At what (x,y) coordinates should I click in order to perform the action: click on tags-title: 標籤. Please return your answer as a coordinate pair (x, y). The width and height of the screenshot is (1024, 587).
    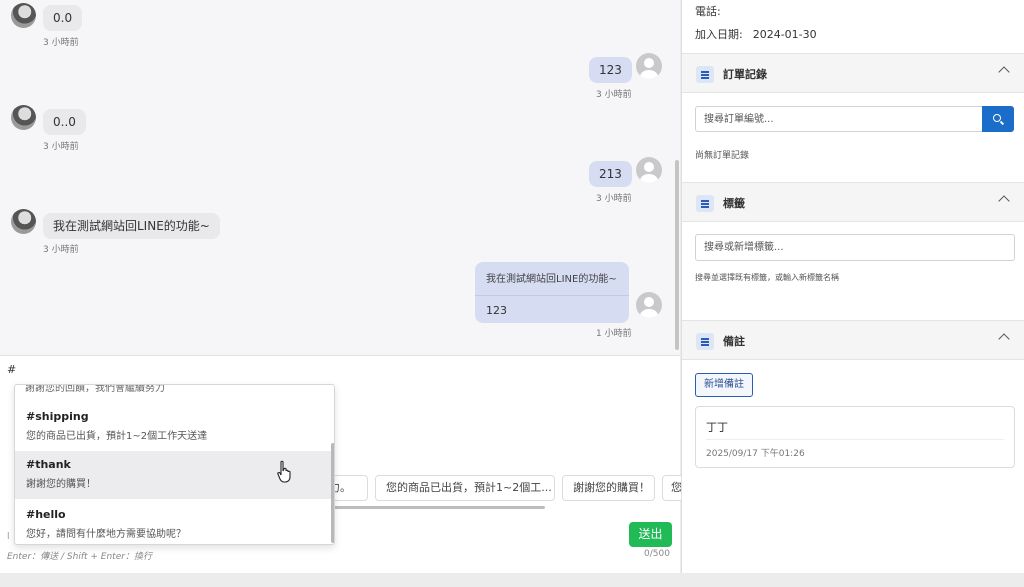
    Looking at the image, I should click on (734, 203).